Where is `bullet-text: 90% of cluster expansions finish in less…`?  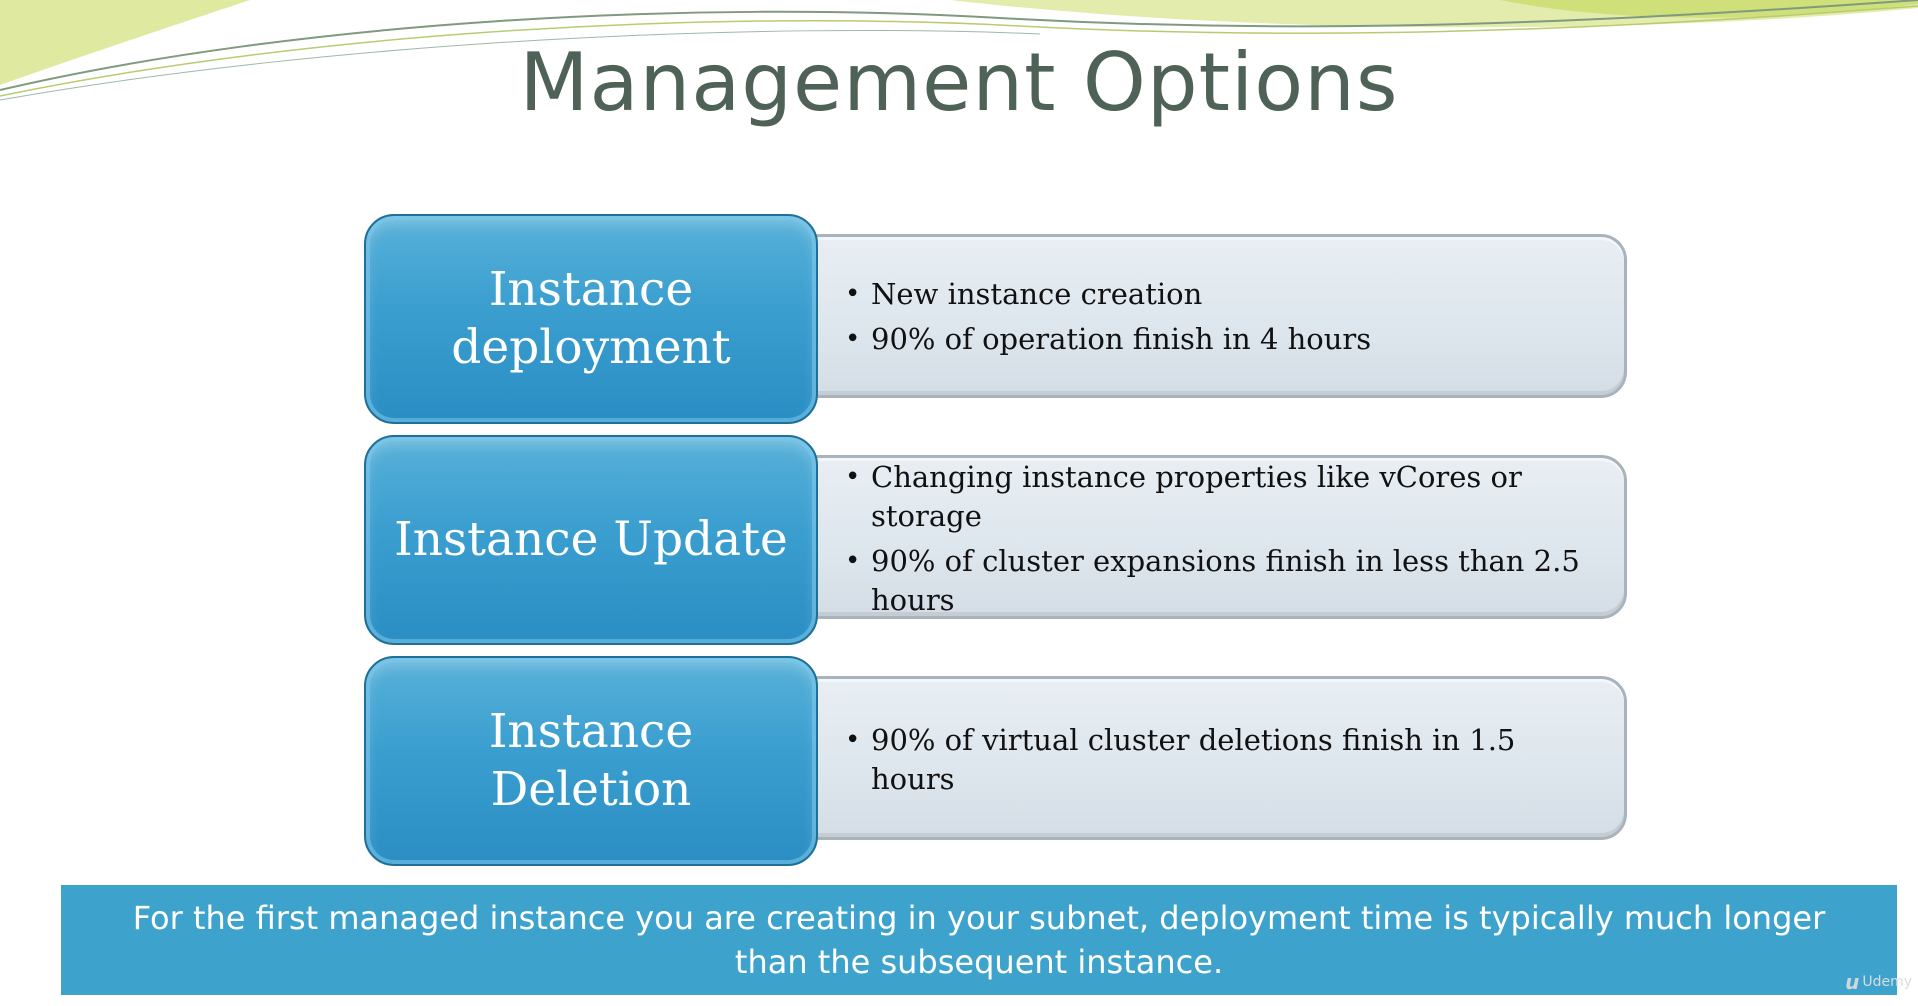
bullet-text: 90% of cluster expansions finish in less… is located at coordinates (1225, 580).